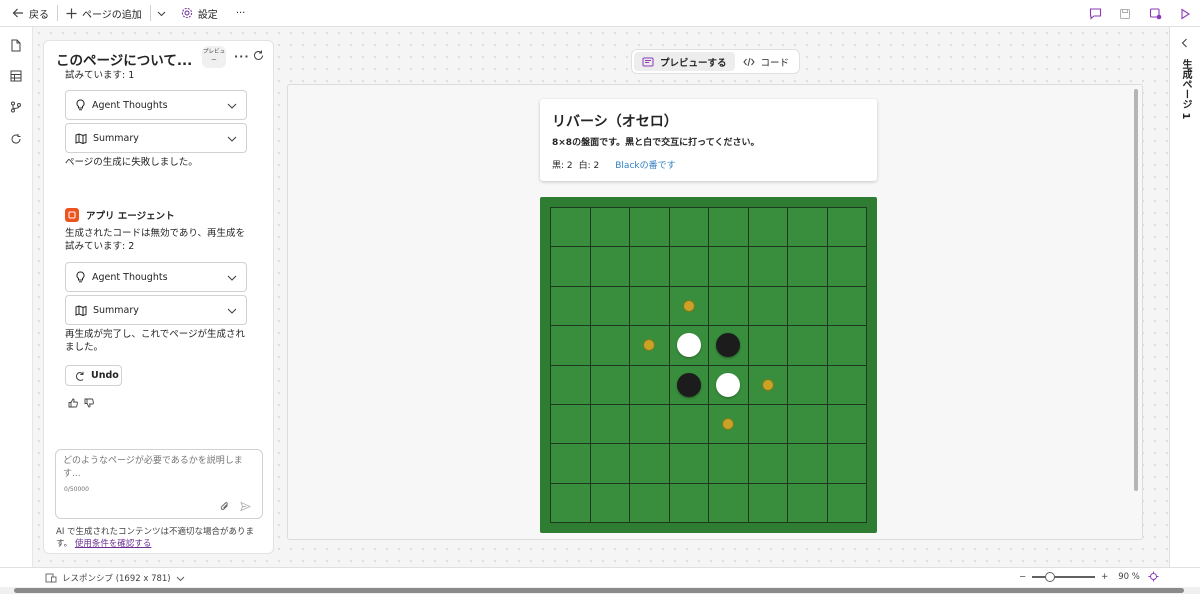  I want to click on zoom-out-button: −, so click(1022, 577).